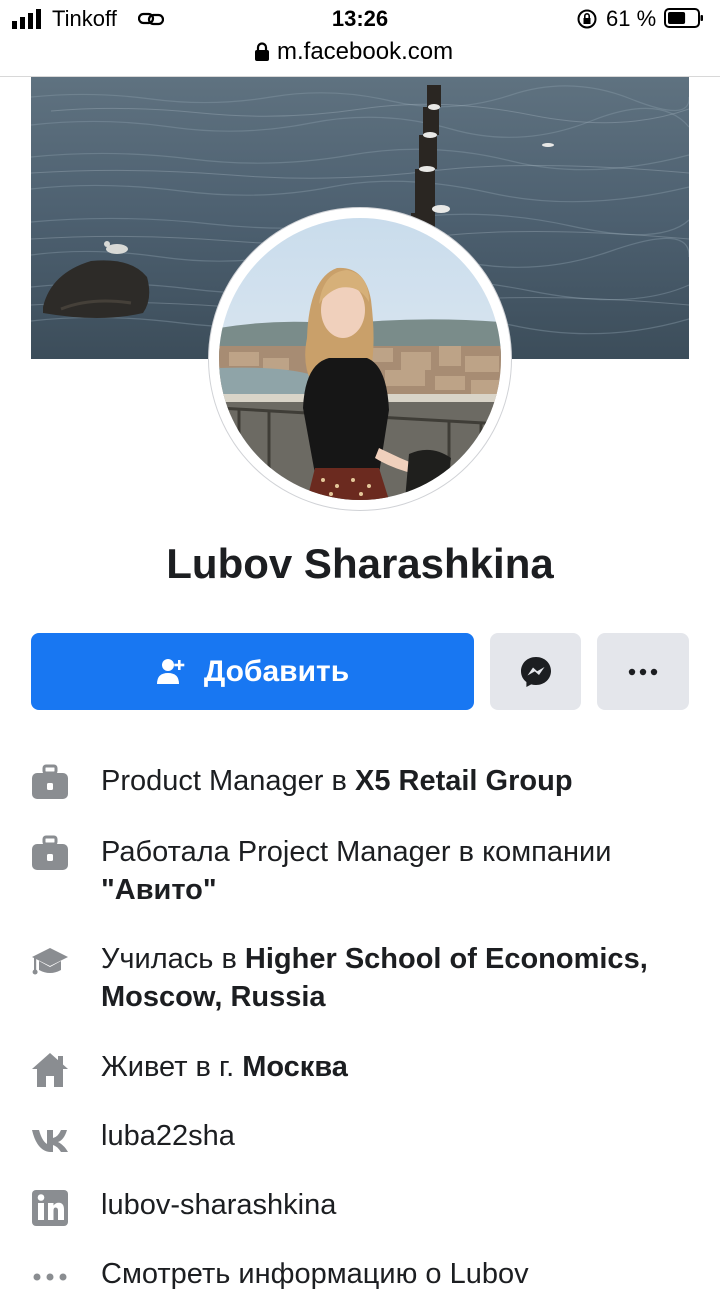 The height and width of the screenshot is (1309, 720). What do you see at coordinates (170, 671) in the screenshot?
I see `add-friend-icon` at bounding box center [170, 671].